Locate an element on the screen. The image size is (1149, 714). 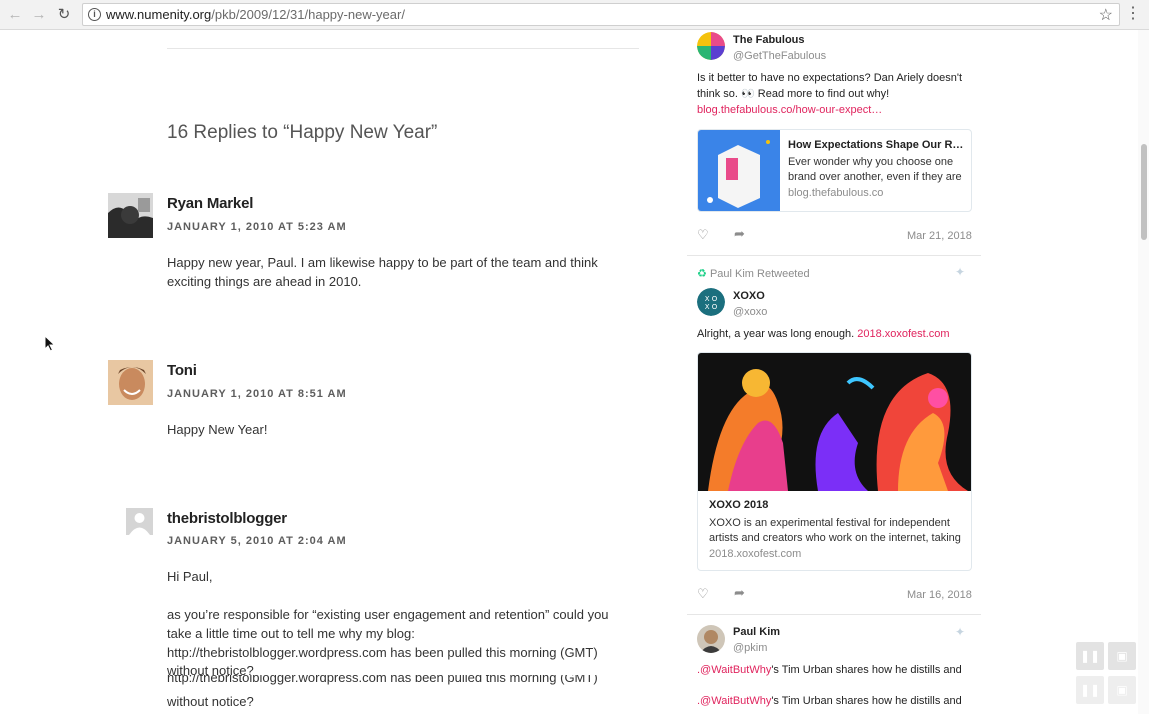
comment-date: JANUARY 1, 2010 AT 8:51 AM is located at coordinates (257, 394).